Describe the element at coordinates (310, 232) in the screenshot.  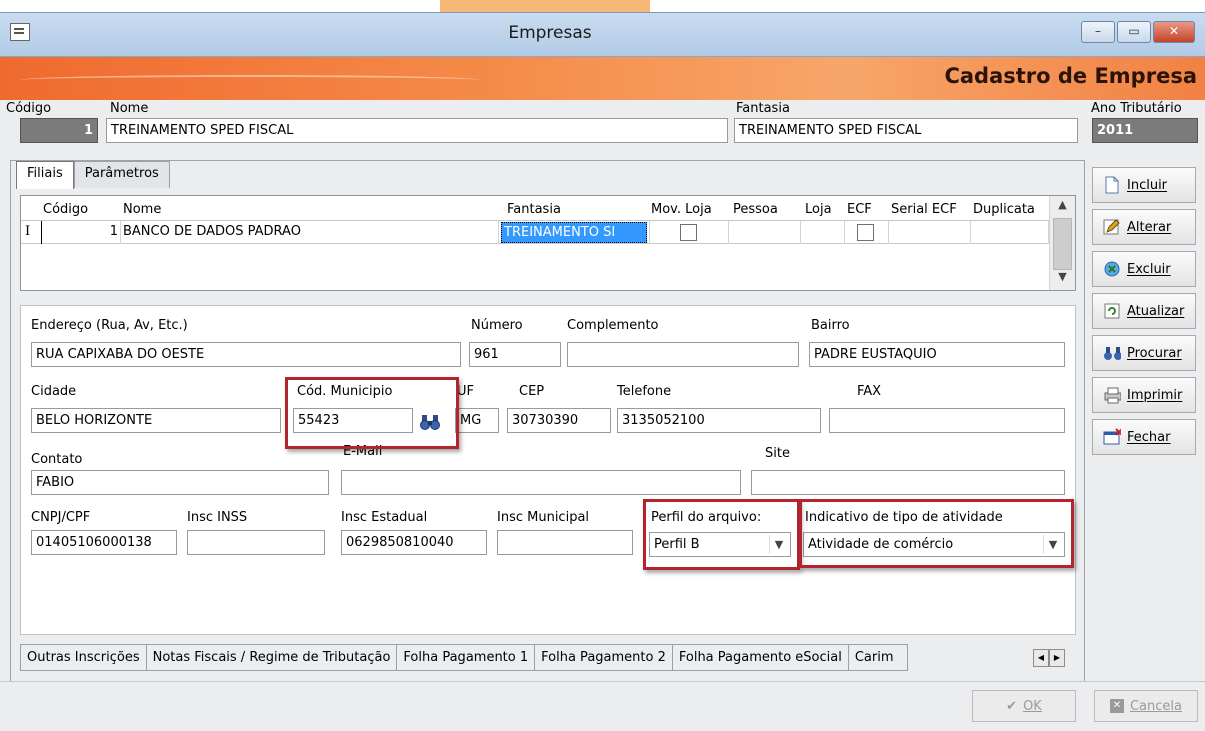
I see `row-nome: BANCO DE DADOS PADRAO` at that location.